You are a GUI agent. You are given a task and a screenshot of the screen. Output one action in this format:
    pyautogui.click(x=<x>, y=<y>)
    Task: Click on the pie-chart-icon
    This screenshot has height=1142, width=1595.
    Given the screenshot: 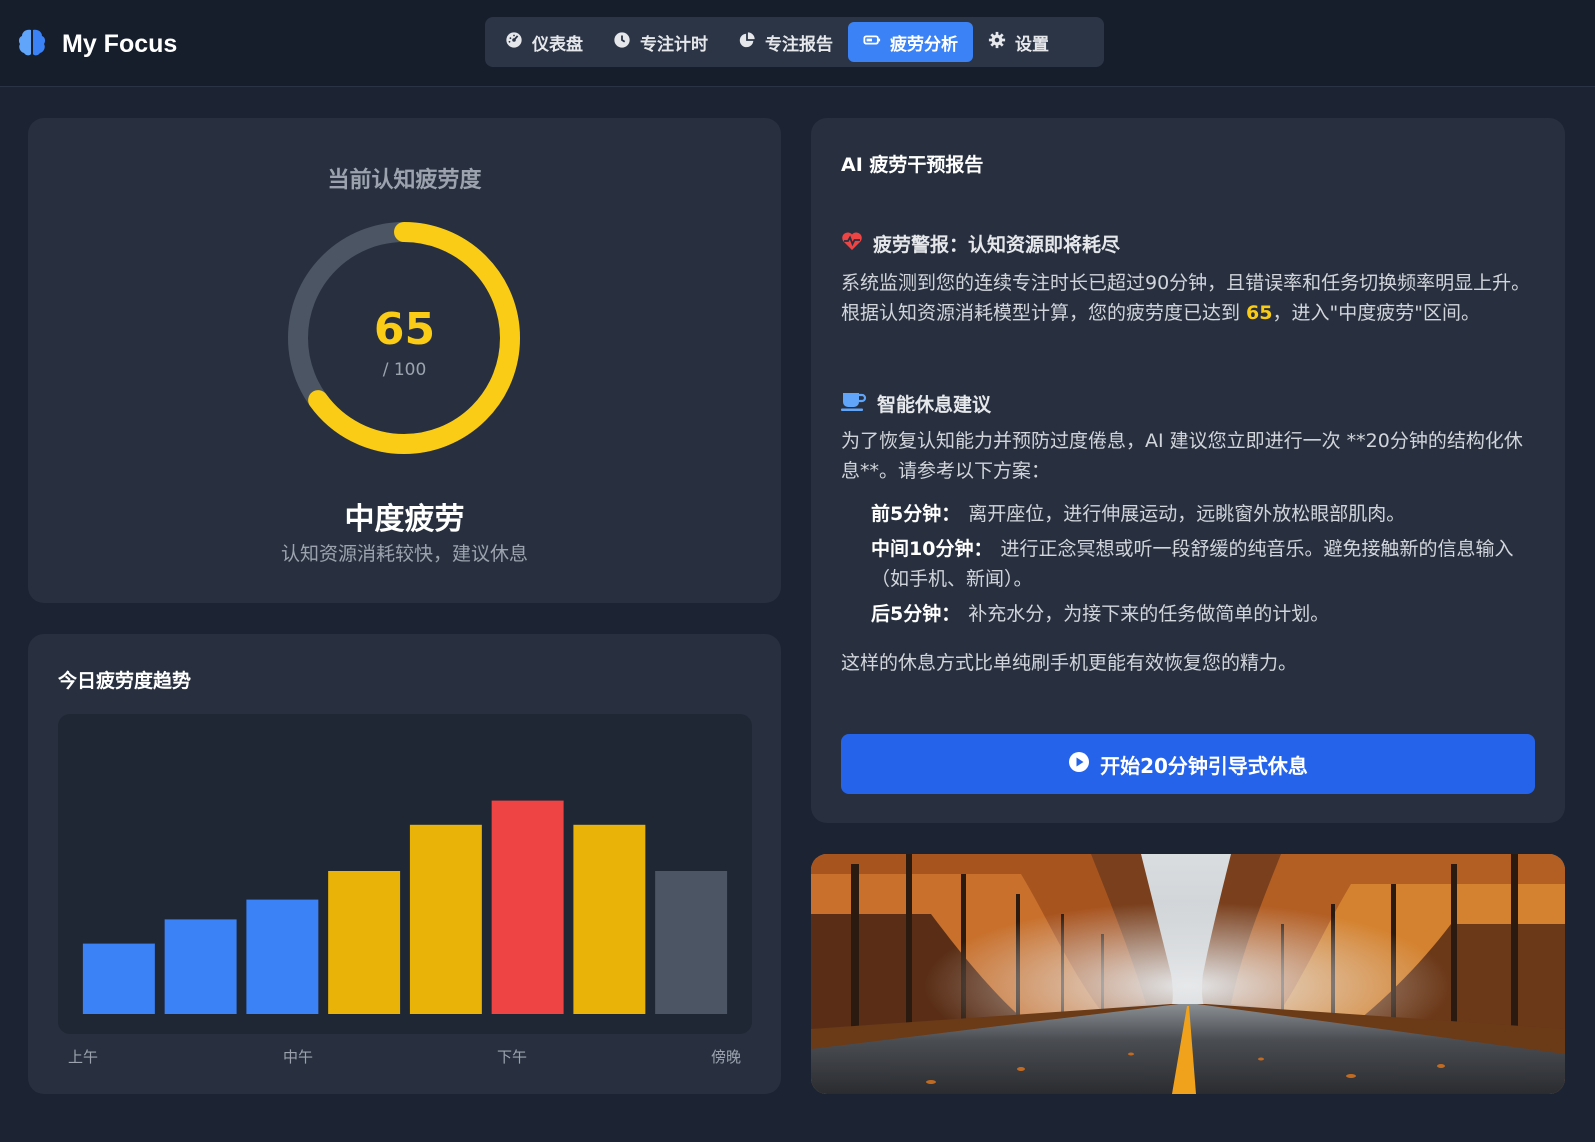 What is the action you would take?
    pyautogui.click(x=751, y=42)
    